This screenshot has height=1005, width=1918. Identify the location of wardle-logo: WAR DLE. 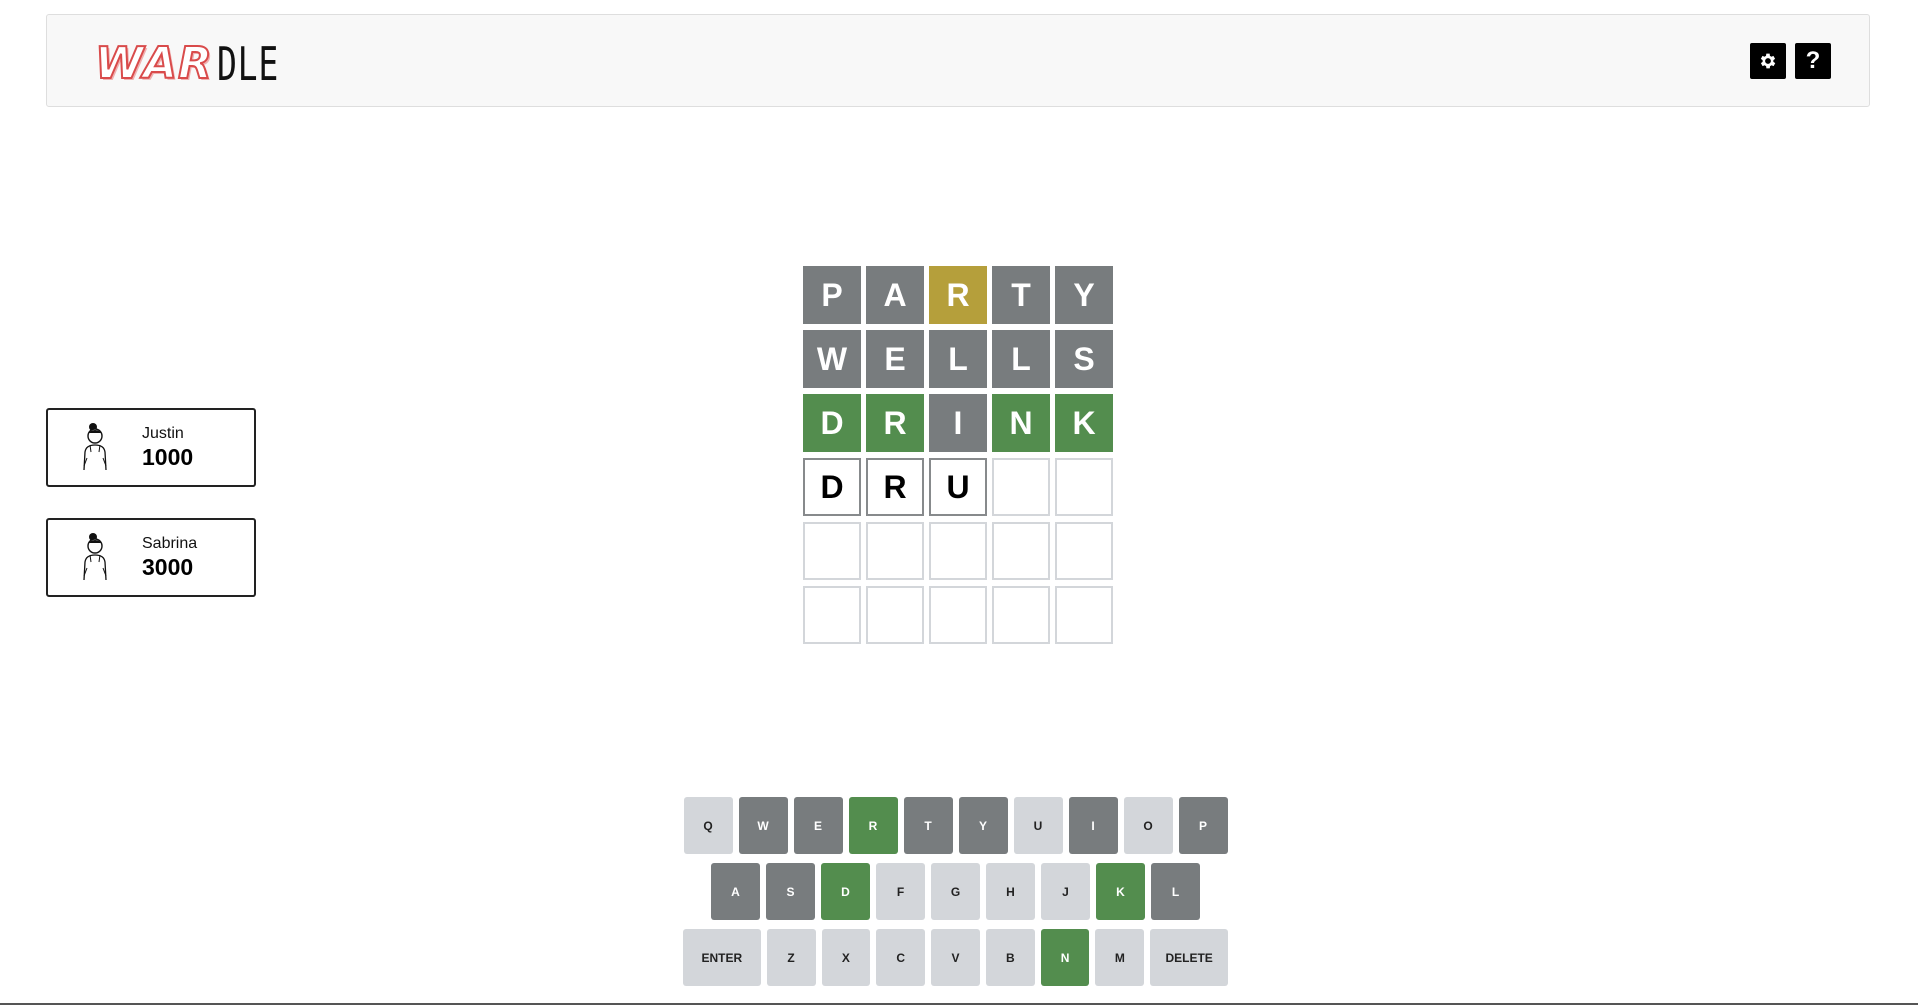
(198, 64).